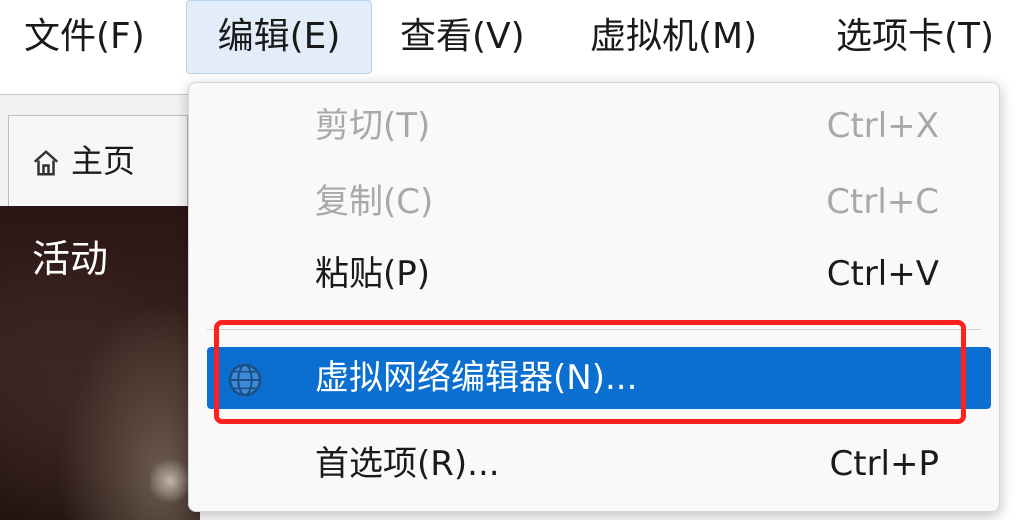 Image resolution: width=1024 pixels, height=520 pixels. Describe the element at coordinates (374, 202) in the screenshot. I see `copy-label: 复制(C)` at that location.